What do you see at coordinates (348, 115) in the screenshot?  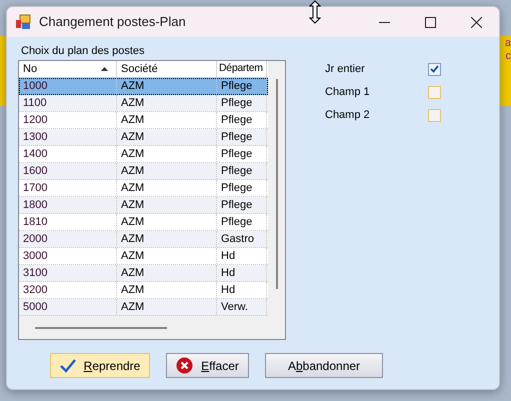 I see `checkbox-label: Champ 2` at bounding box center [348, 115].